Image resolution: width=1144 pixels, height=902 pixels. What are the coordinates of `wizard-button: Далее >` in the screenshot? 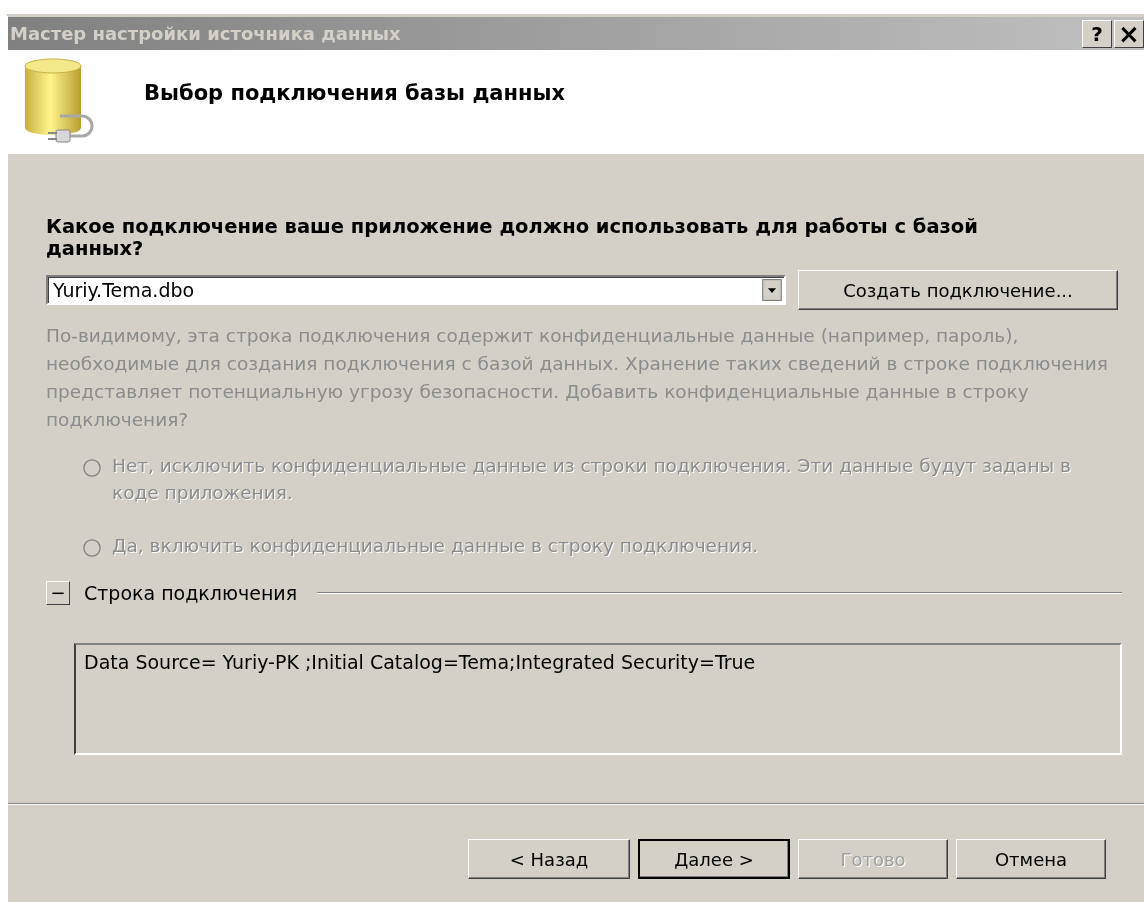 It's located at (714, 859).